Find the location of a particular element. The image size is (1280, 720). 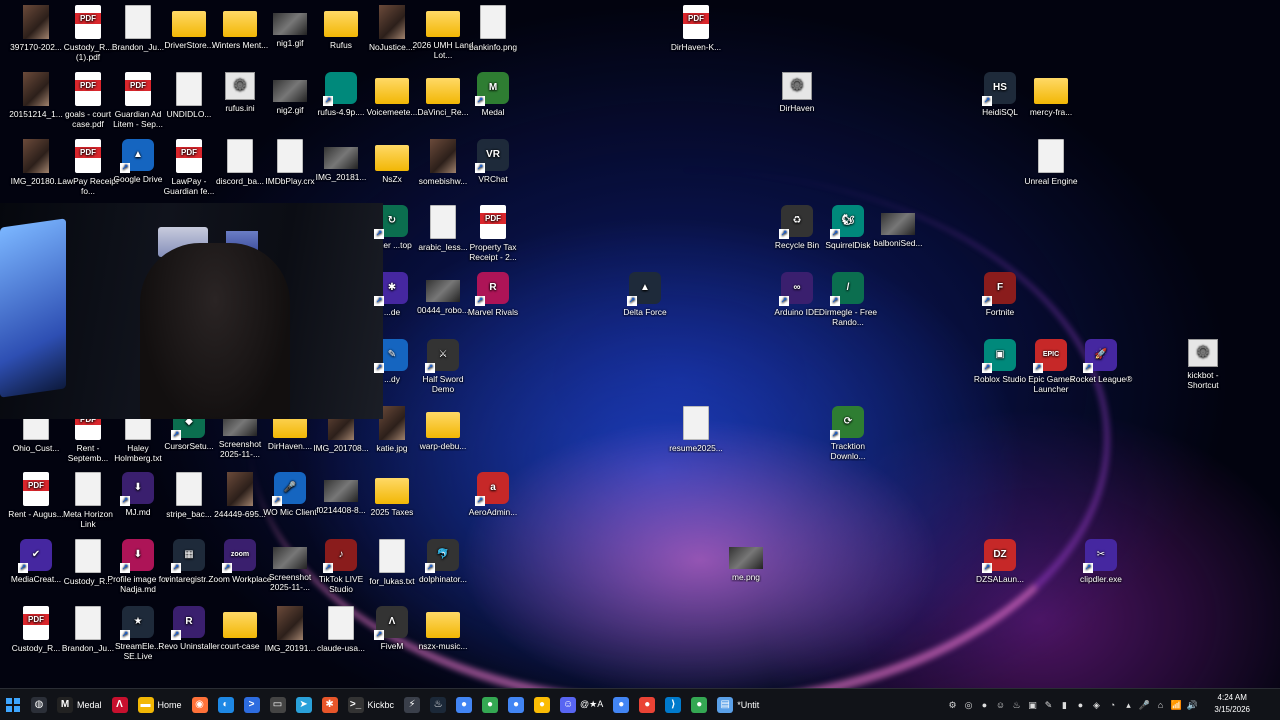

settings-file-icon: ⚙ is located at coordinates (797, 86).